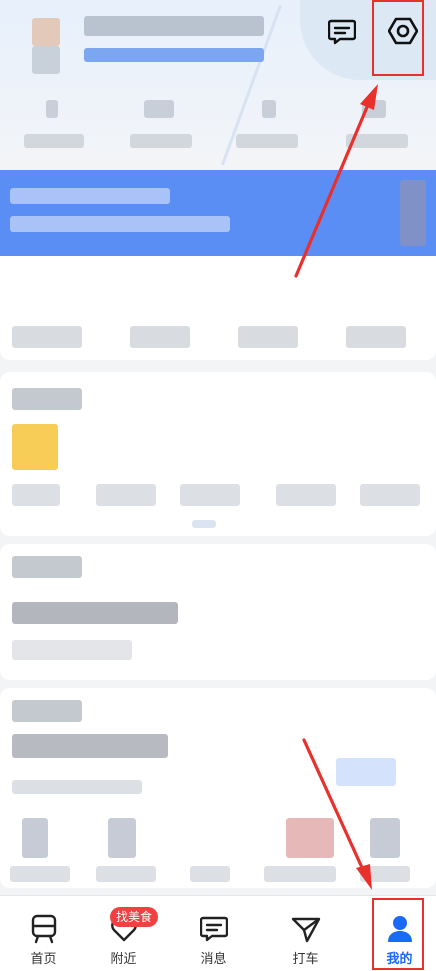 The width and height of the screenshot is (436, 971). What do you see at coordinates (46, 46) in the screenshot?
I see `avatar` at bounding box center [46, 46].